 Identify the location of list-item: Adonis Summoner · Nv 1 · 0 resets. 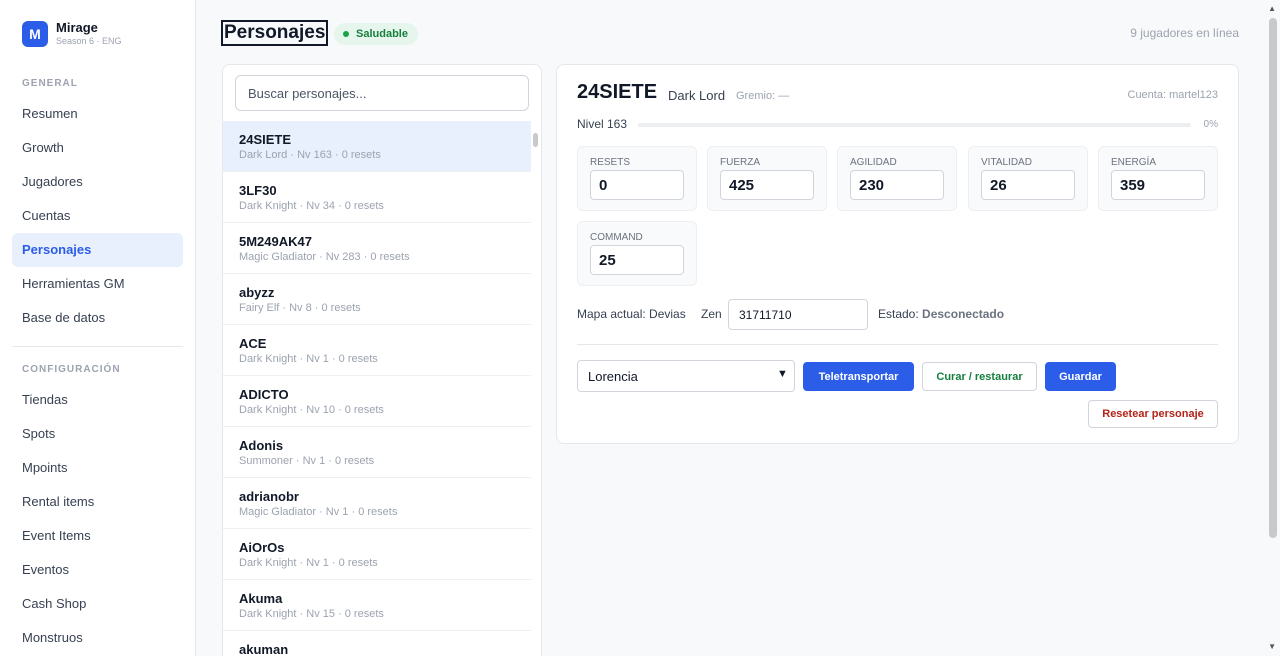
(377, 452).